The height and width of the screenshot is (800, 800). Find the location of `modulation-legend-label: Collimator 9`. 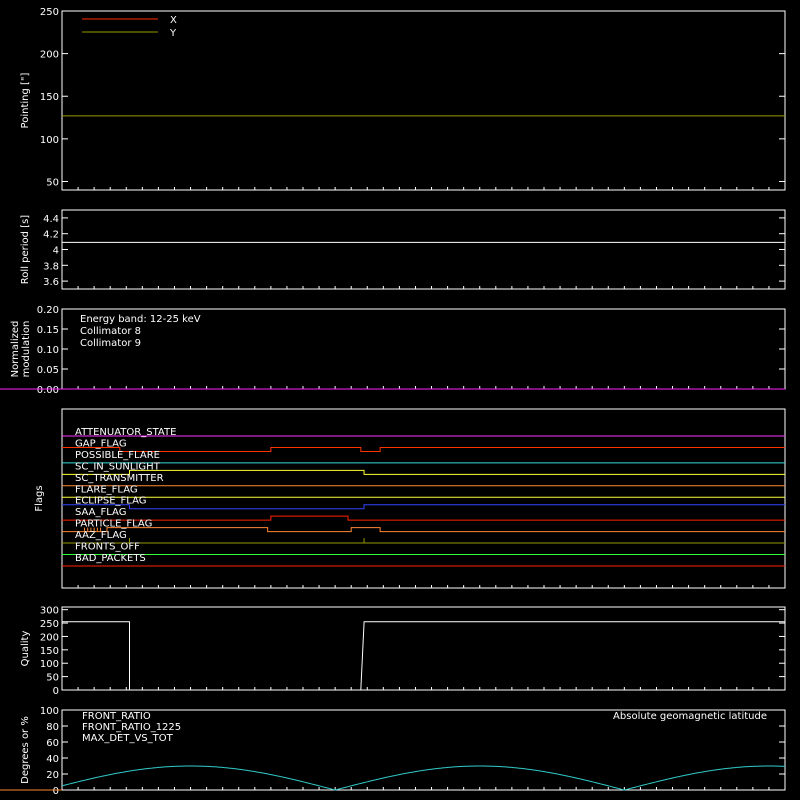

modulation-legend-label: Collimator 9 is located at coordinates (110, 343).